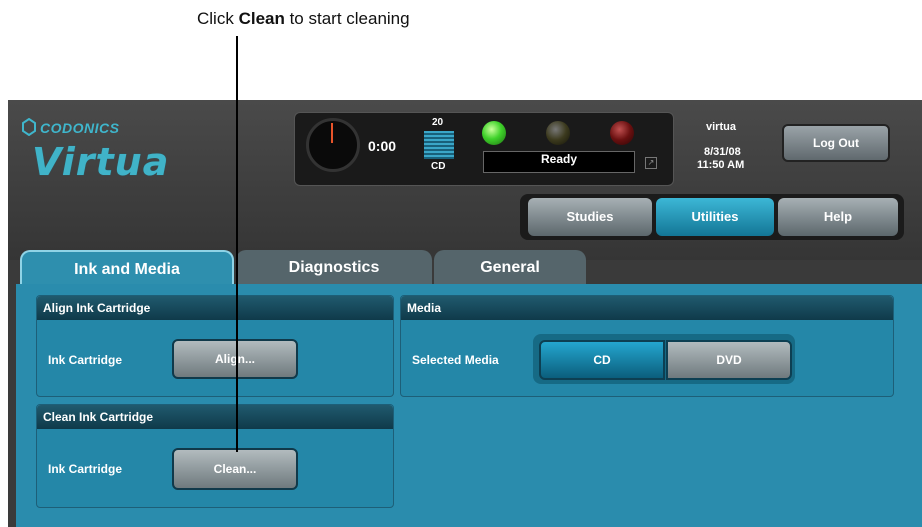 Image resolution: width=922 pixels, height=527 pixels. Describe the element at coordinates (651, 163) in the screenshot. I see `expand-status-icon: ↗` at that location.